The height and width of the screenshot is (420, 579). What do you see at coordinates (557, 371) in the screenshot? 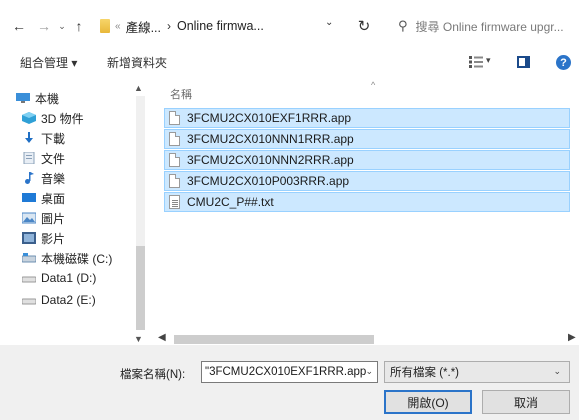
I see `filetype-dropdown-icon: ⌄` at bounding box center [557, 371].